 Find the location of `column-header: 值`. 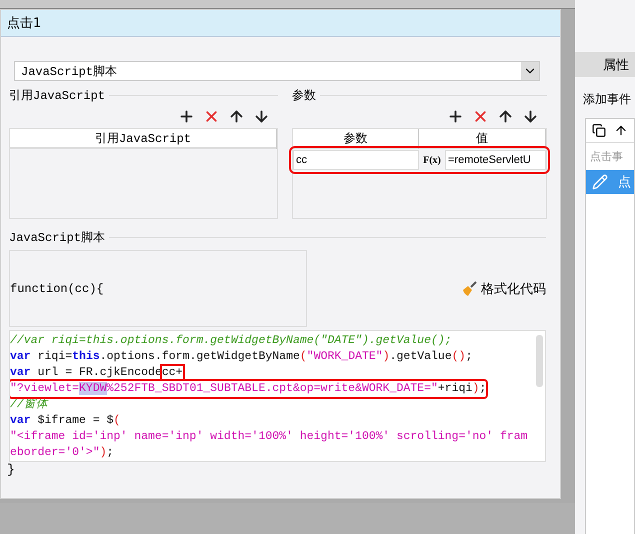

column-header: 值 is located at coordinates (482, 139).